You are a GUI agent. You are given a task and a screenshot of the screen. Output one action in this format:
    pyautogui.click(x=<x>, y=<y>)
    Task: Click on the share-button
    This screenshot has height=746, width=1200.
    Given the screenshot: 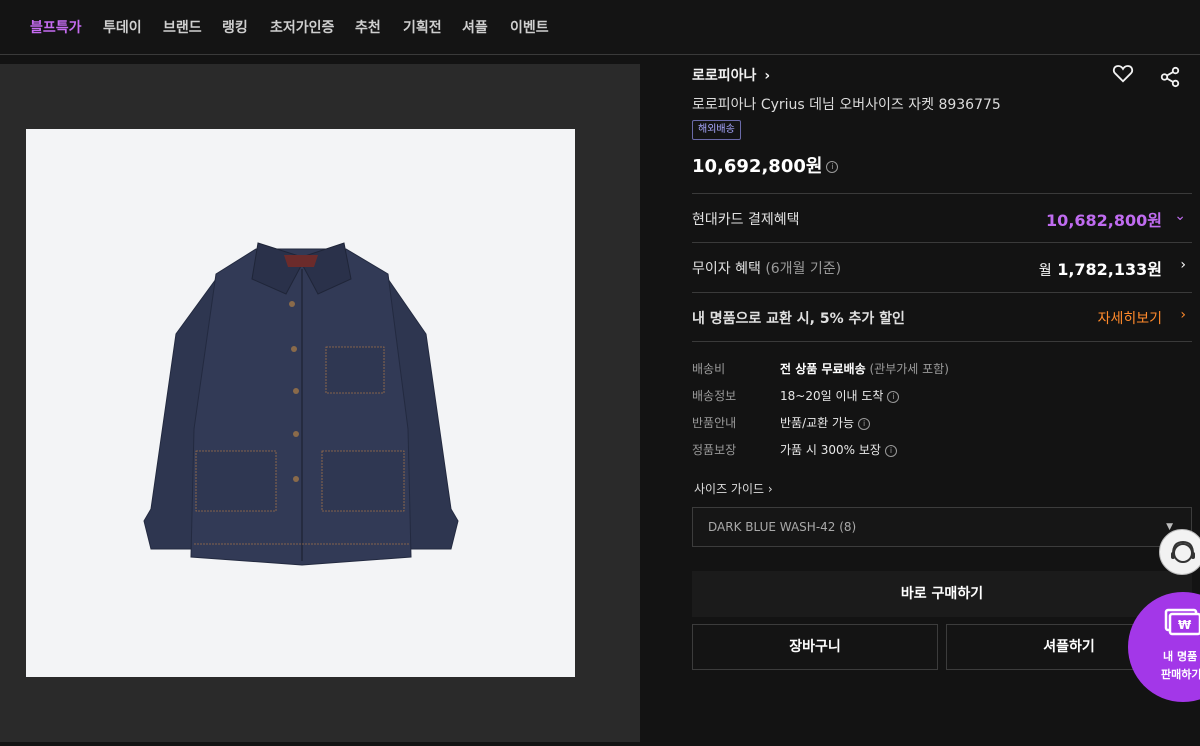 What is the action you would take?
    pyautogui.click(x=1170, y=79)
    